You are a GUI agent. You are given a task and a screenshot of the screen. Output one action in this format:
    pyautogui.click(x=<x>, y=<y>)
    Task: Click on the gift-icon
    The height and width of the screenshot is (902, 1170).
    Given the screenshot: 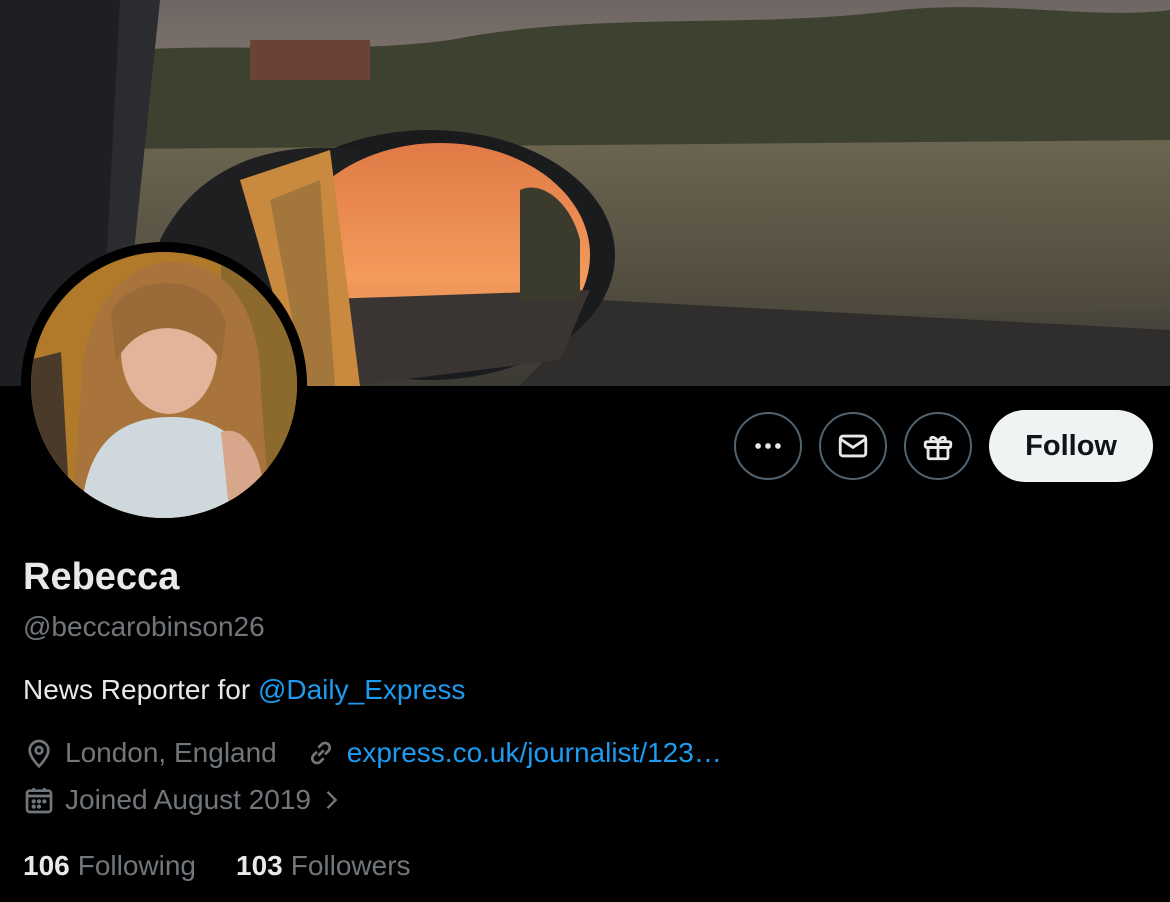 What is the action you would take?
    pyautogui.click(x=938, y=448)
    